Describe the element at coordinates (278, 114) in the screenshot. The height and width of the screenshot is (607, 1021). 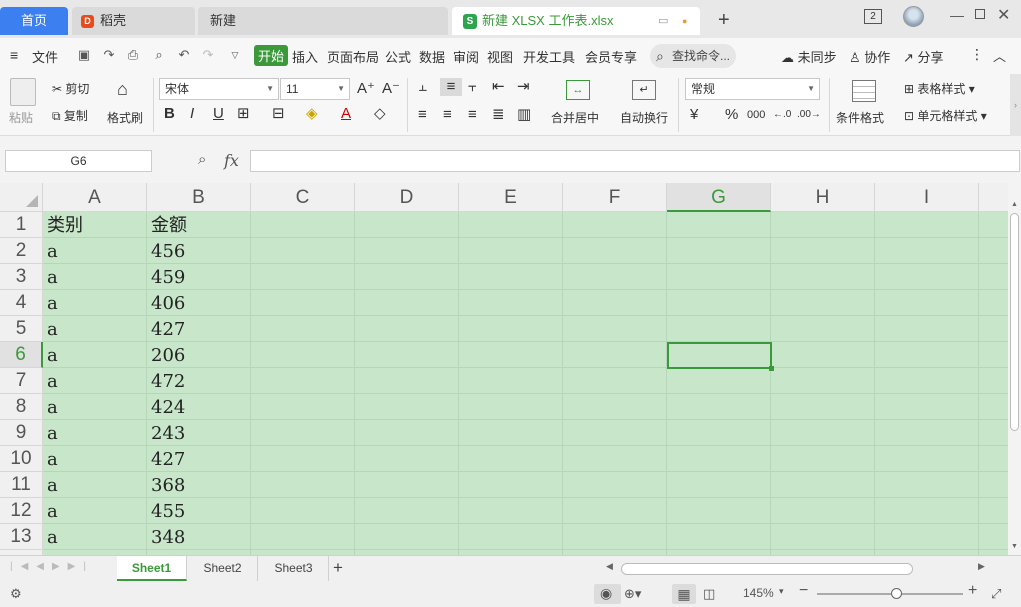
I see `cell-style-fill-icon: ⊟` at that location.